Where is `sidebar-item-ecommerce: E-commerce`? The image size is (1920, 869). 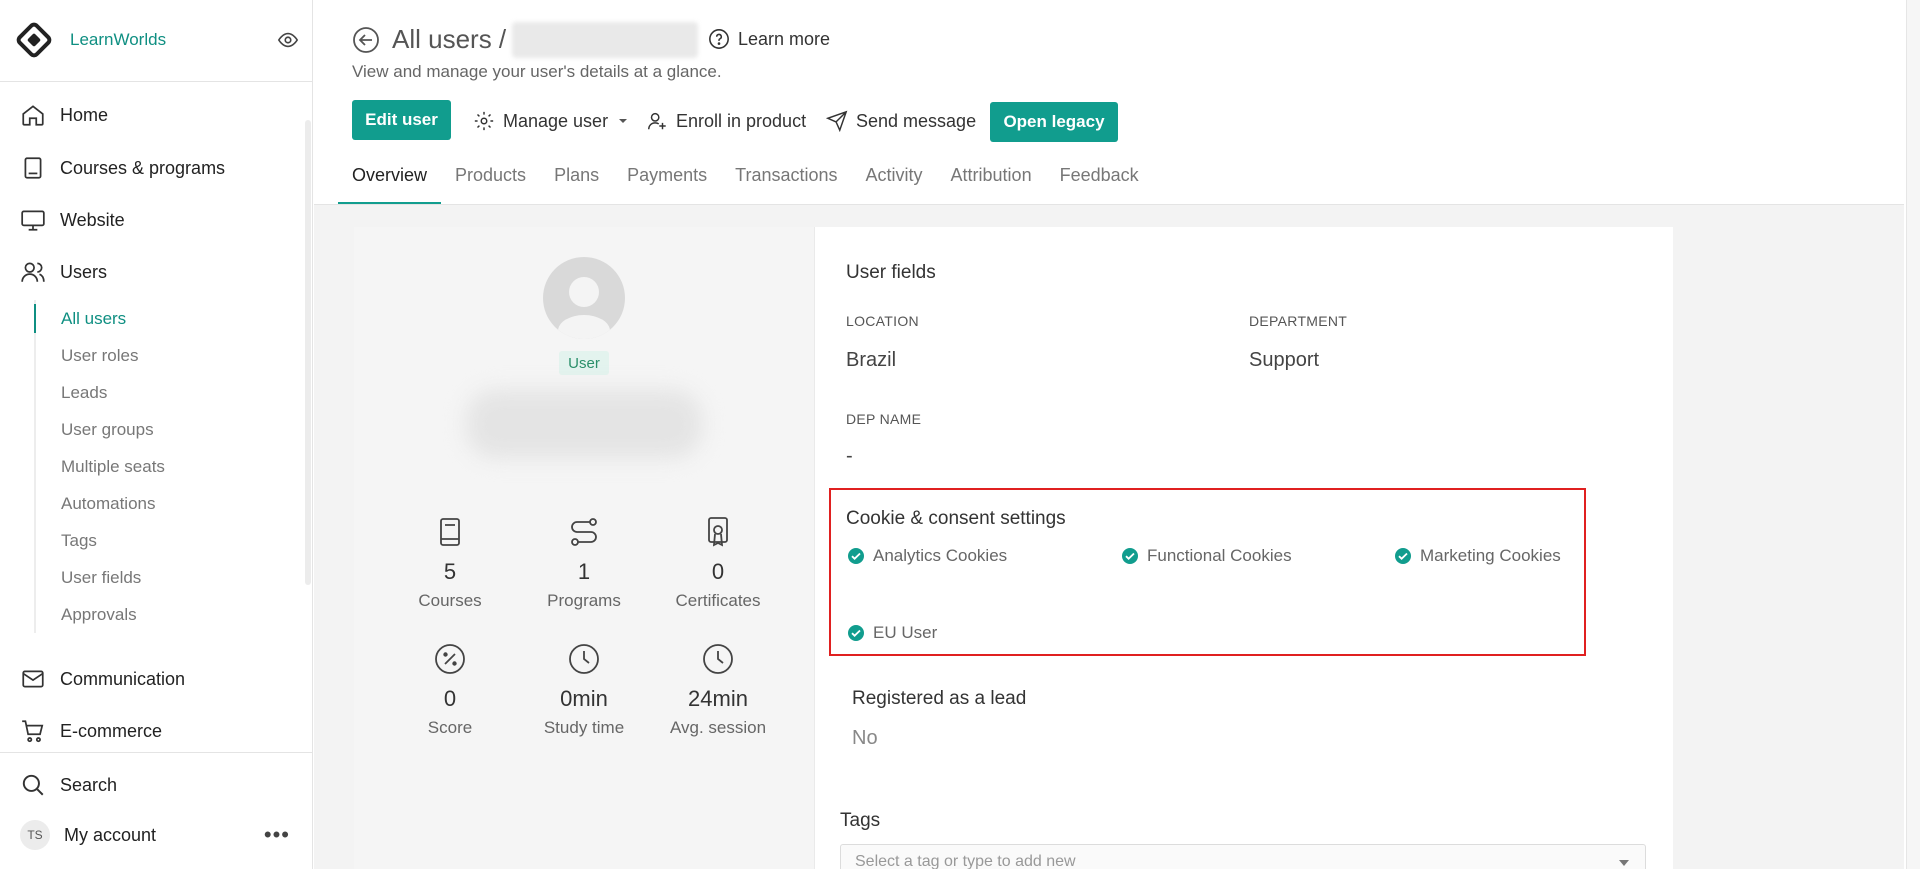
sidebar-item-ecommerce: E-commerce is located at coordinates (91, 731).